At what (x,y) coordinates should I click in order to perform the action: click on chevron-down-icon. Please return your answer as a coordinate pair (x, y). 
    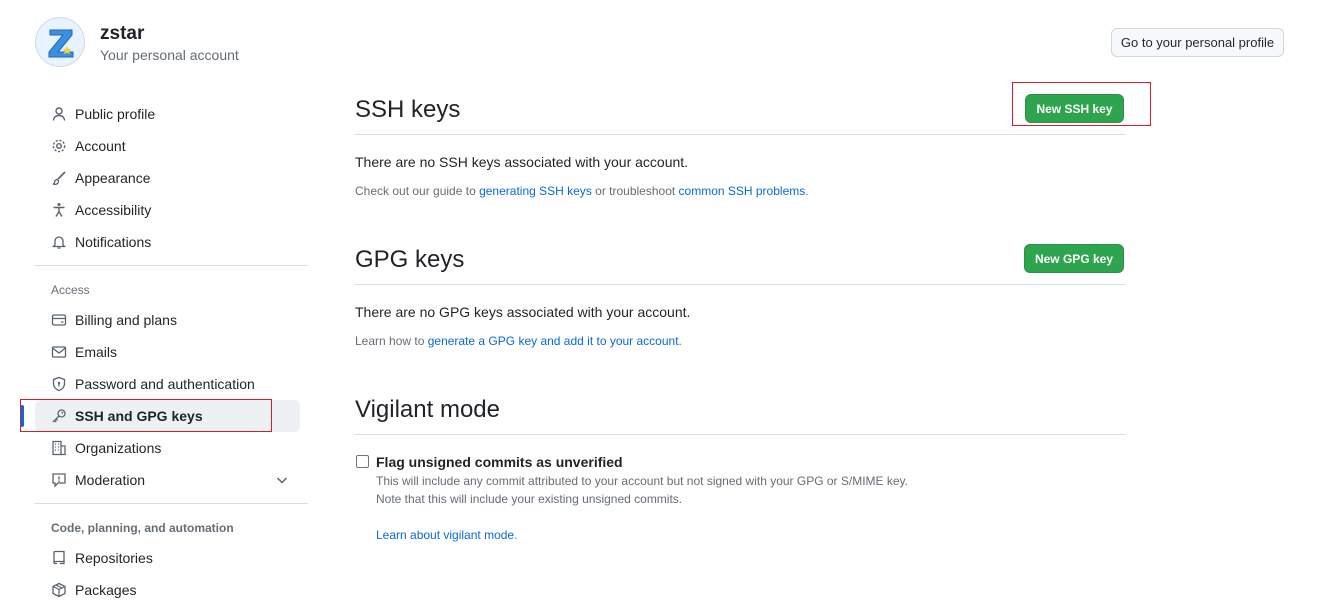
    Looking at the image, I should click on (282, 480).